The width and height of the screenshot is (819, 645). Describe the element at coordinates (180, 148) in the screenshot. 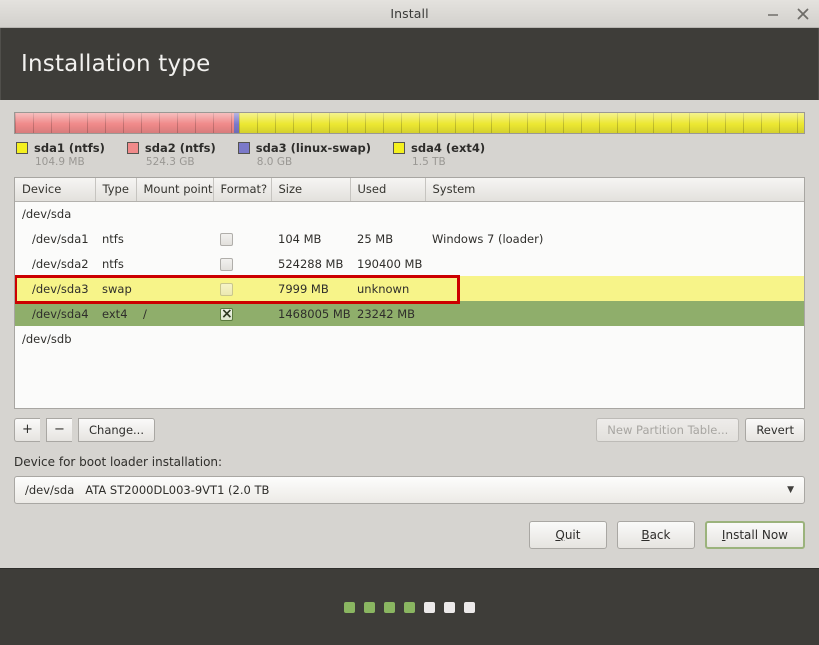

I see `legend-label: sda2 (ntfs)` at that location.